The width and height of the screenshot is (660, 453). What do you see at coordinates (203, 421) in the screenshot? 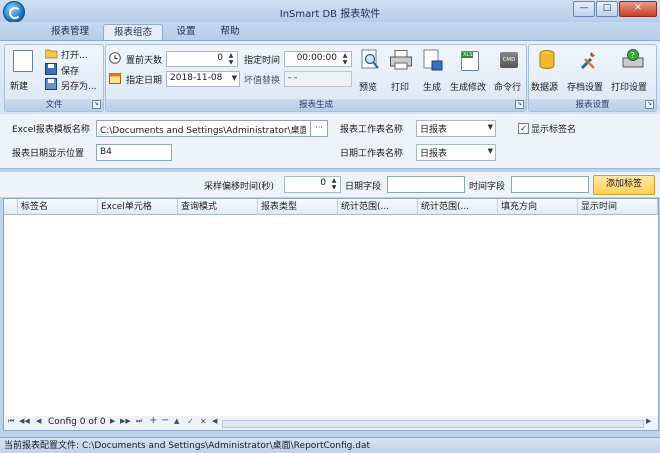
I see `nav-cancel-icon: ✕` at bounding box center [203, 421].